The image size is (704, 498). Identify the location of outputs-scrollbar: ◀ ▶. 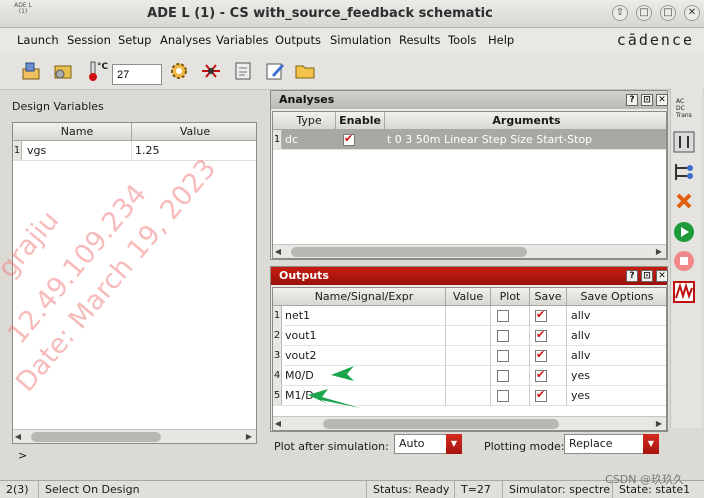
(469, 423).